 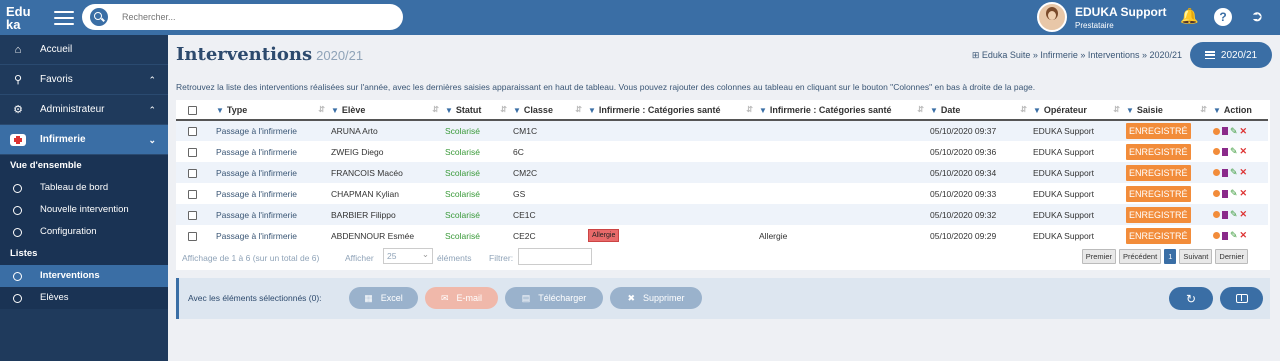 I want to click on col-header-categorie-sante-2: ▼ Infirmerie : Catégories santé ⇵, so click(x=842, y=110).